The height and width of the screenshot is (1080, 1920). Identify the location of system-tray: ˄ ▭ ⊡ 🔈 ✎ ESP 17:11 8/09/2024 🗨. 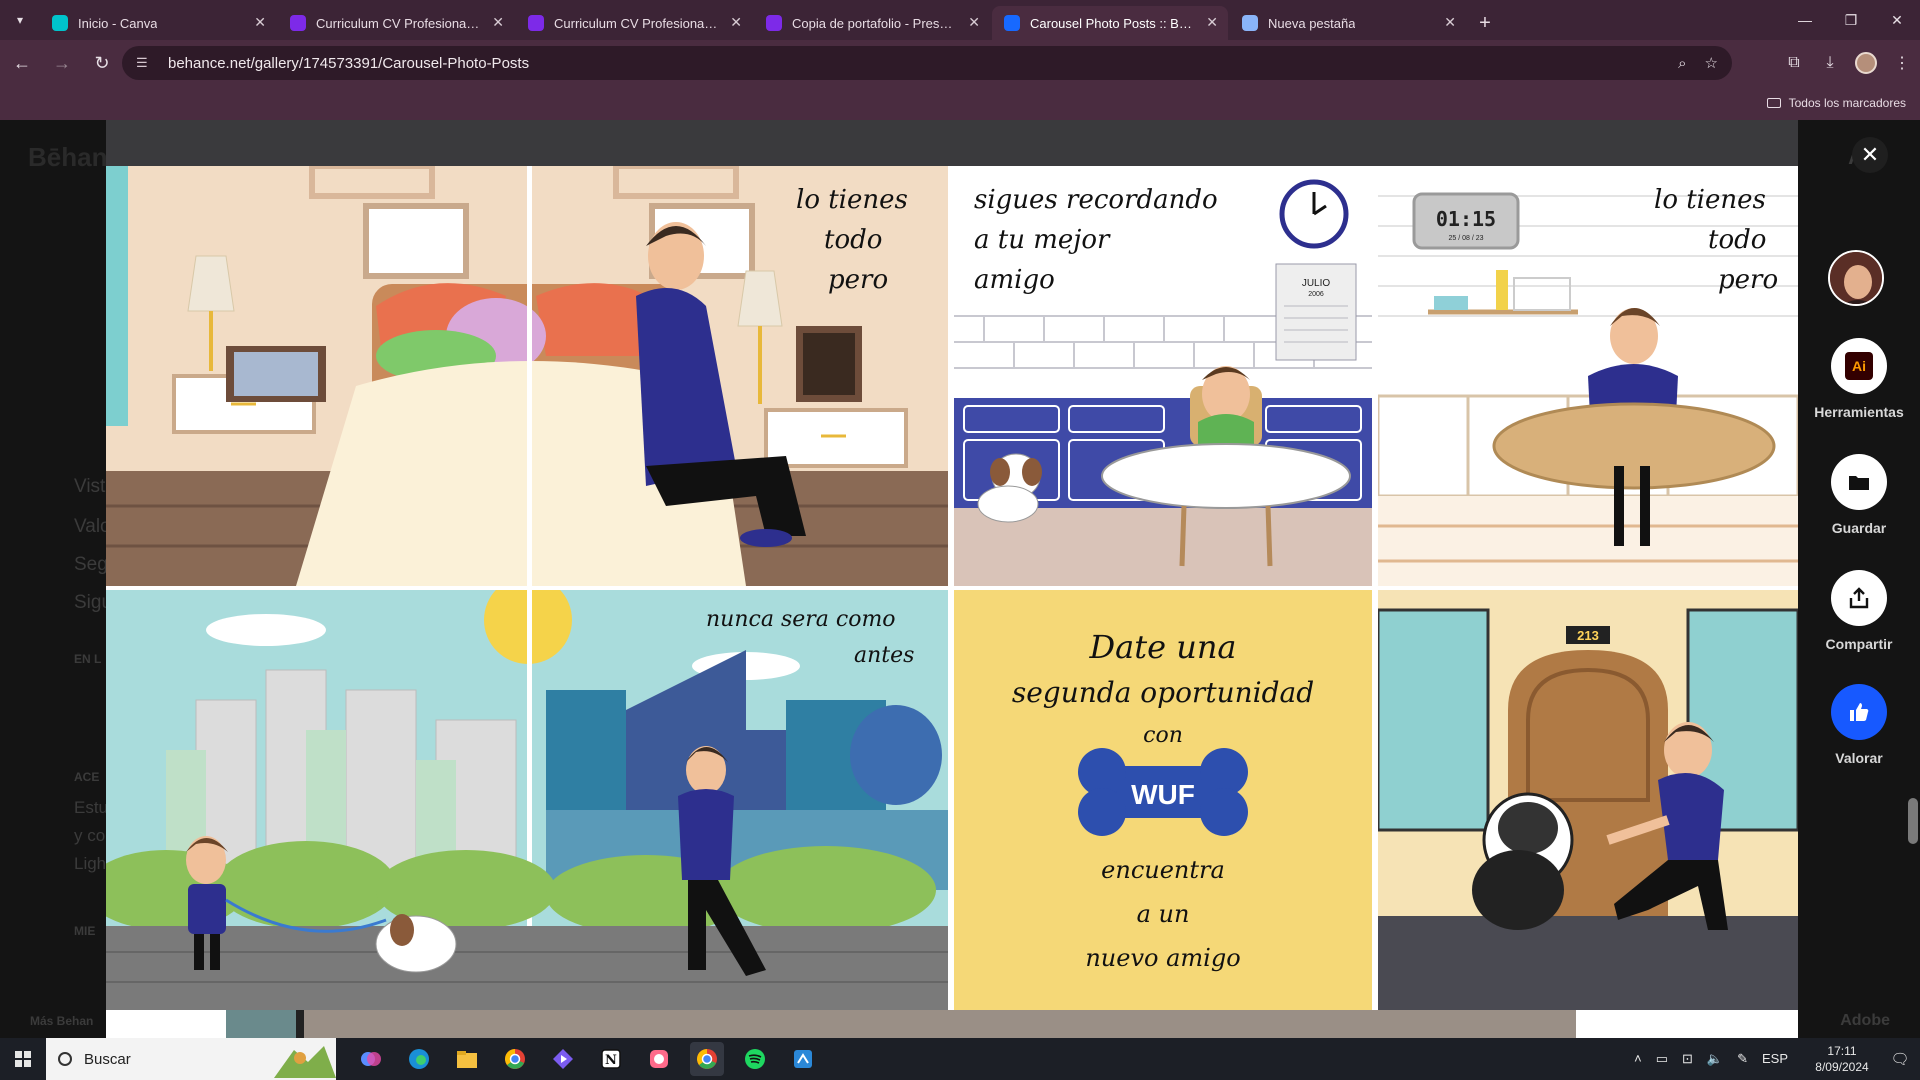
(1777, 1059).